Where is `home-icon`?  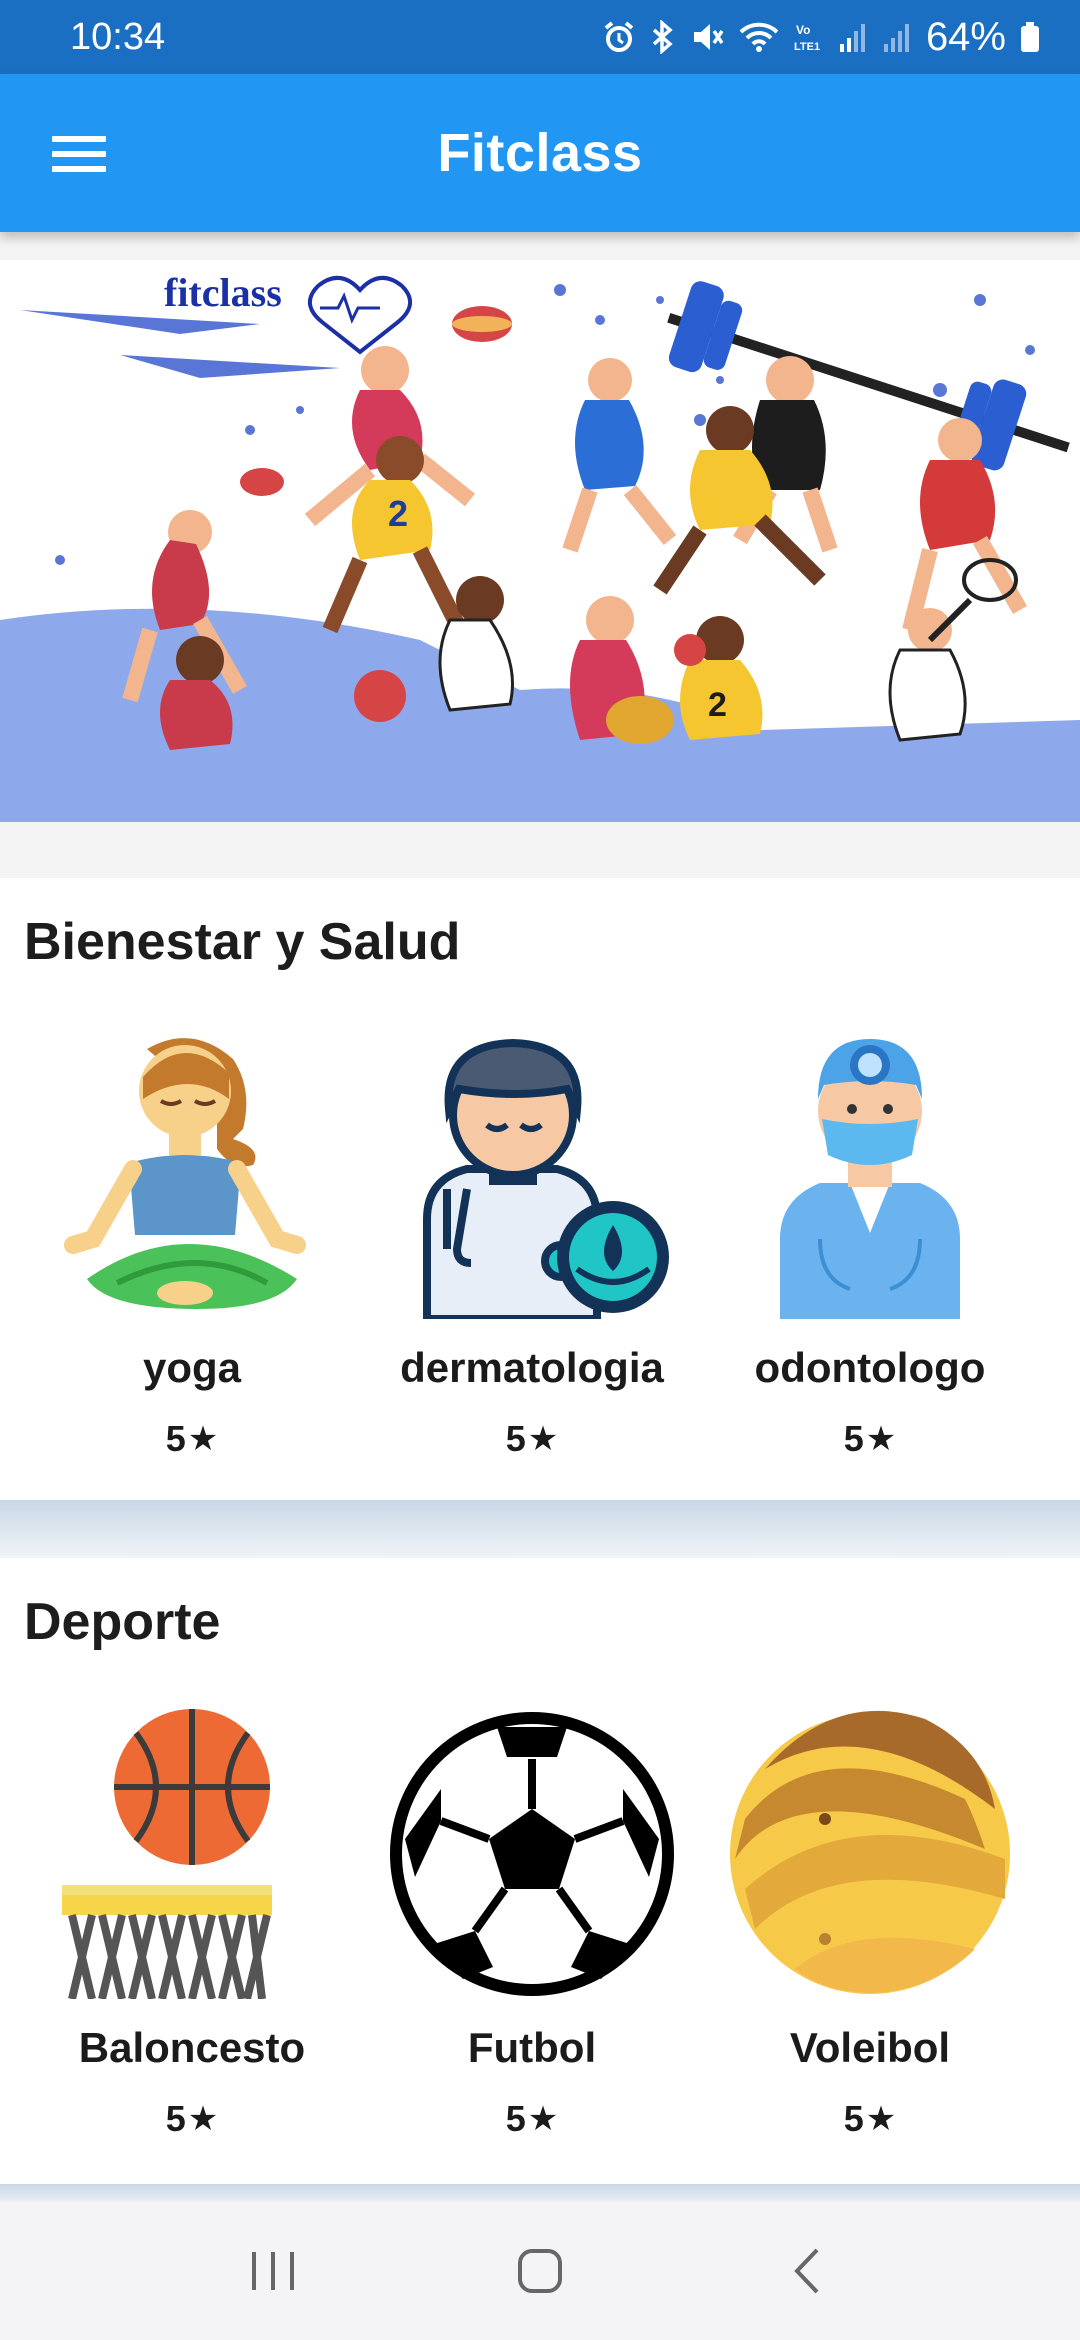
home-icon is located at coordinates (540, 2271).